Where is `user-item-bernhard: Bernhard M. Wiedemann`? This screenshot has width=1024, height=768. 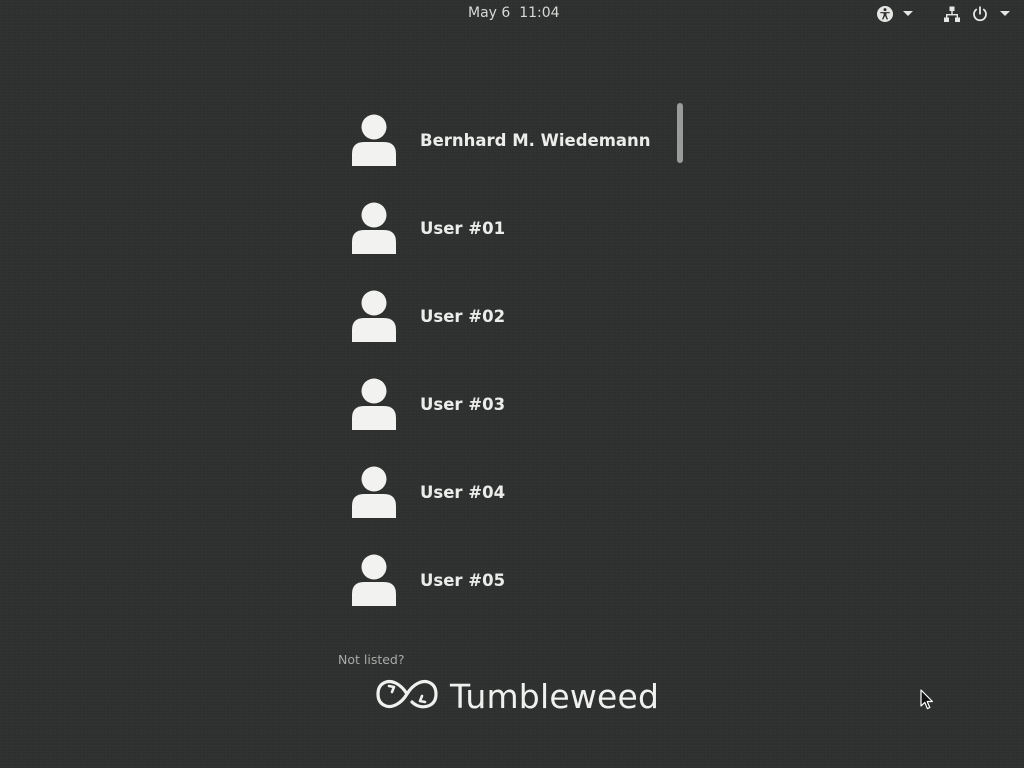 user-item-bernhard: Bernhard M. Wiedemann is located at coordinates (505, 140).